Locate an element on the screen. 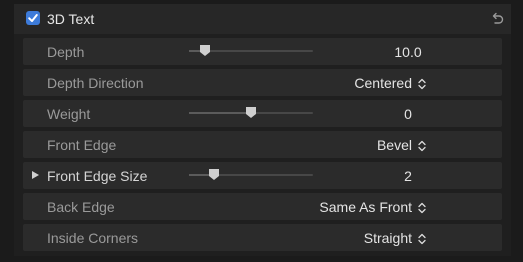 This screenshot has width=523, height=262. row-depth: Depth 10.0 is located at coordinates (262, 51).